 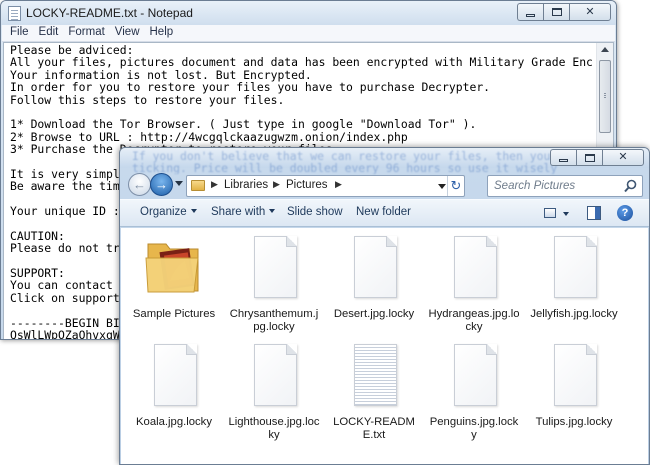 I want to click on notepad-menubar: File Edit Format View Help, so click(x=308, y=33).